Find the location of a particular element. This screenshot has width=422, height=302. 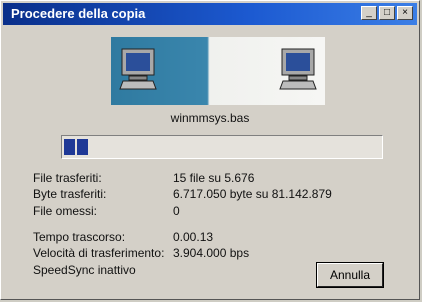

maximize-button: □ is located at coordinates (387, 13).